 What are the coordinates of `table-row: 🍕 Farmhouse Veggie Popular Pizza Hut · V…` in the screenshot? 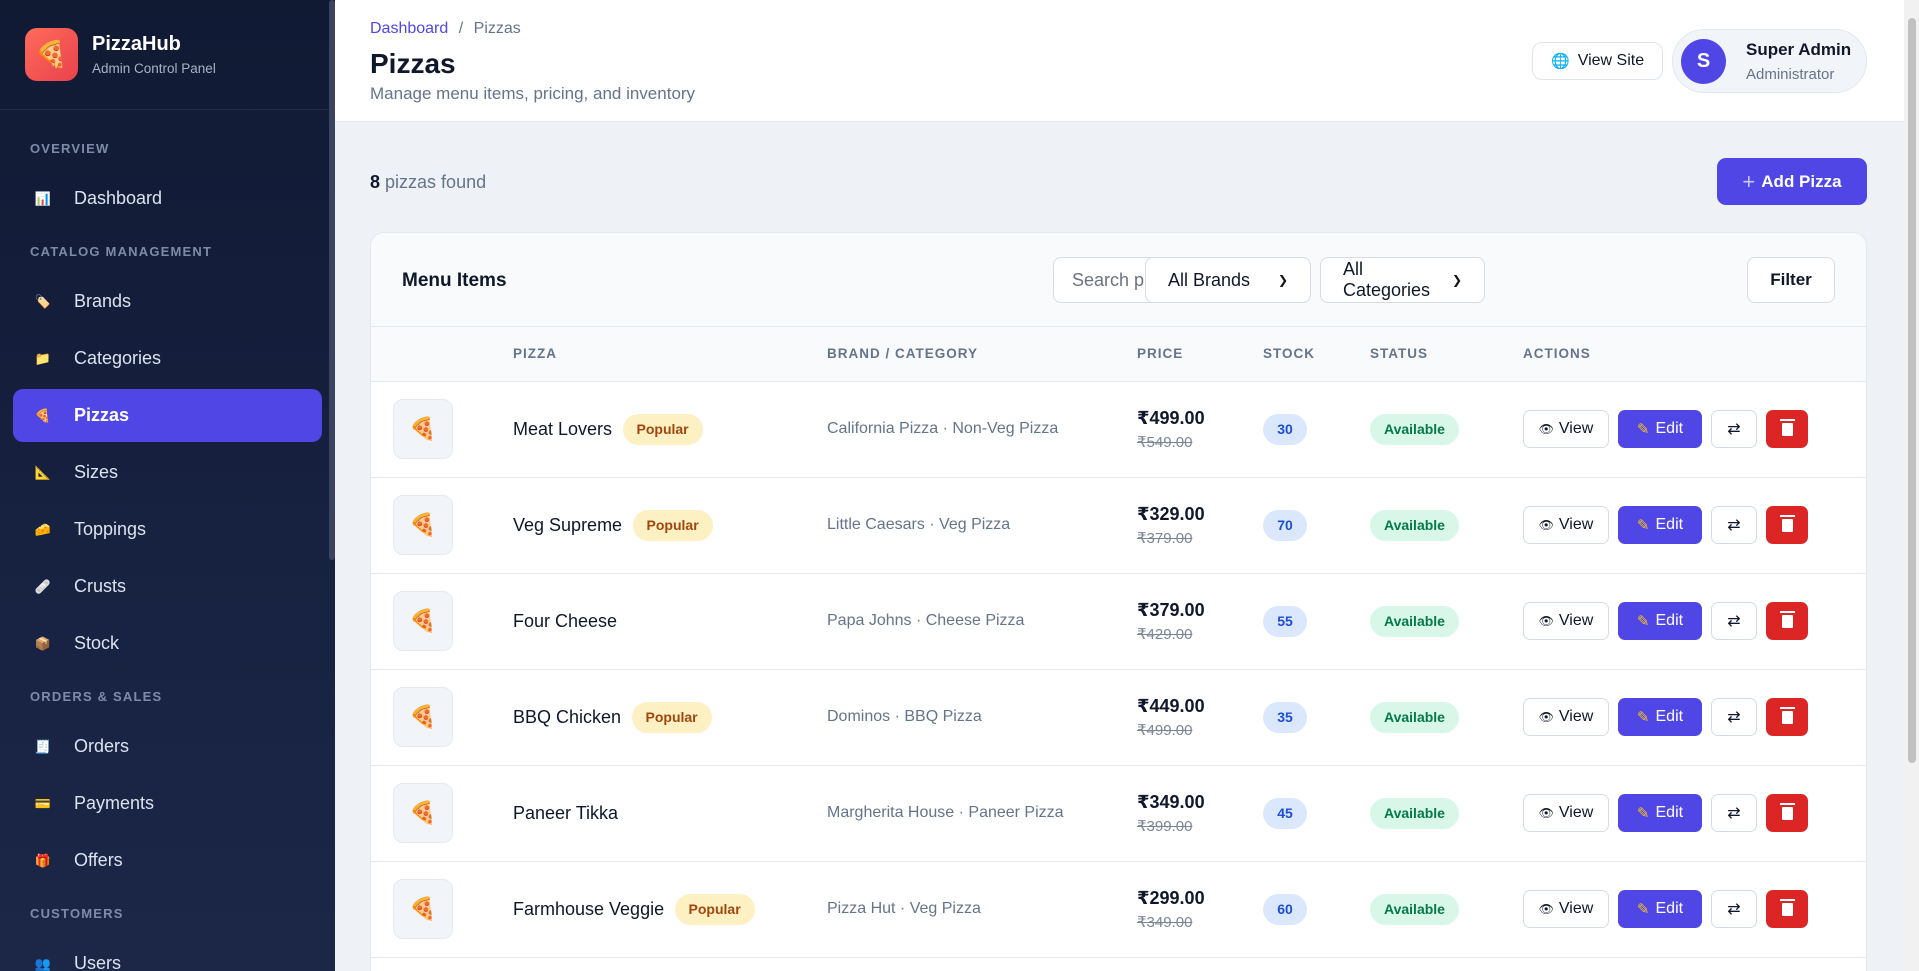 It's located at (1118, 909).